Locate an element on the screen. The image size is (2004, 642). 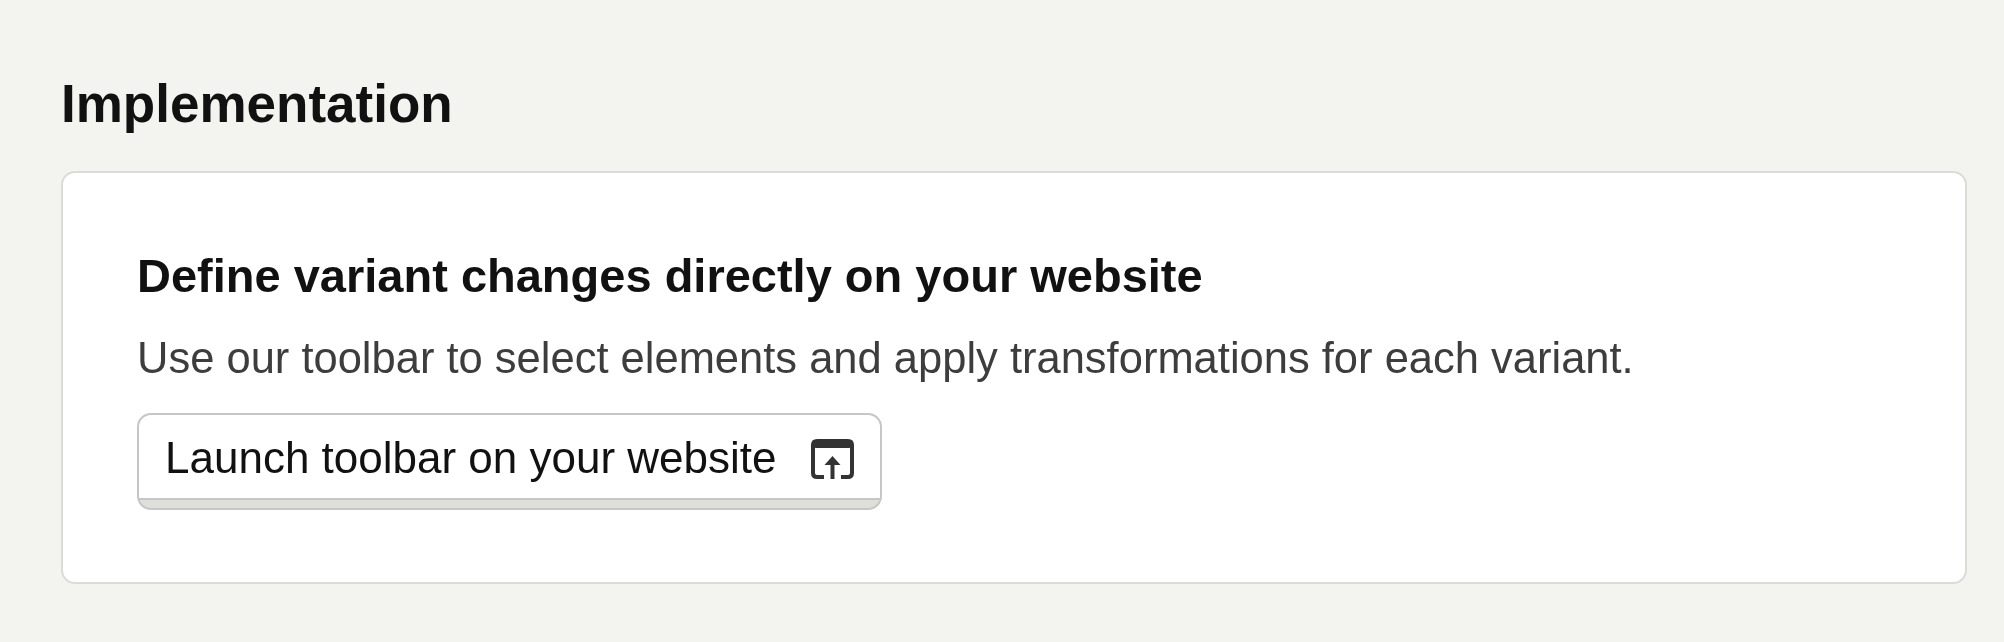
card-title: Define variant changes directly on your website is located at coordinates (670, 275).